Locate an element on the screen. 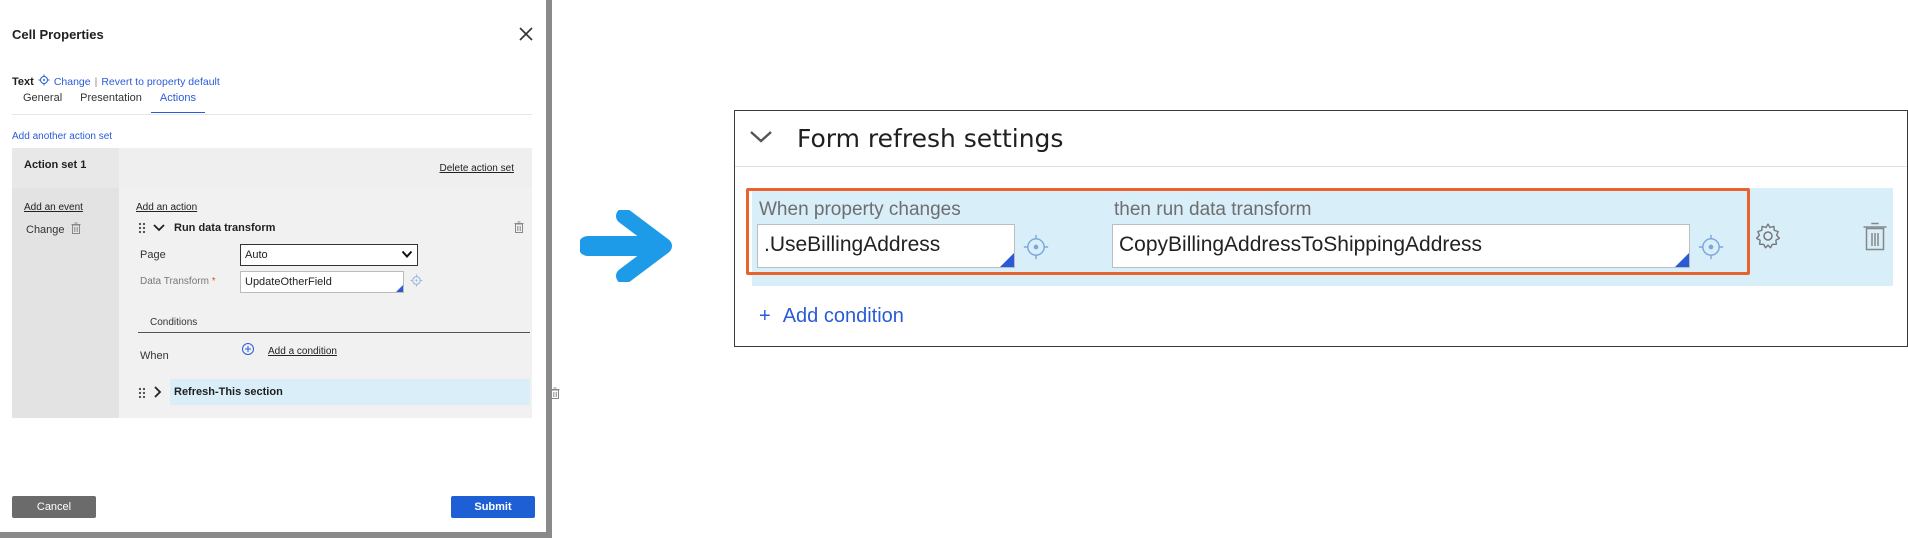 The image size is (1908, 538). dialog-tabs: General Presentation Actions is located at coordinates (109, 102).